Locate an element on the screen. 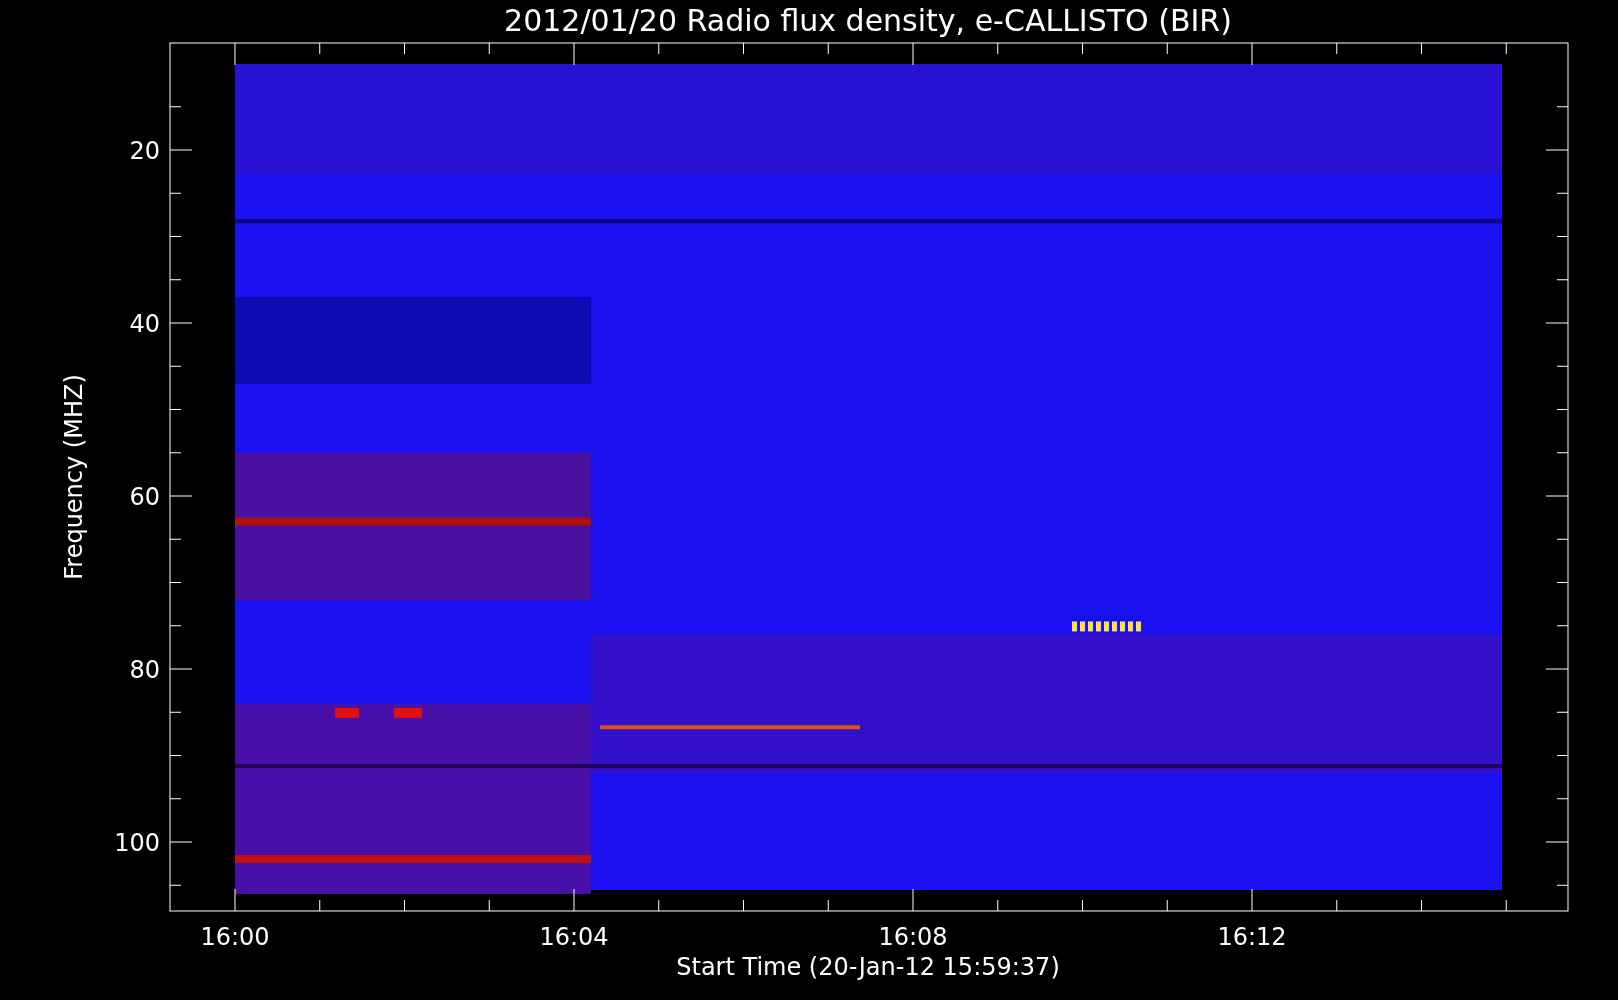 This screenshot has width=1618, height=1000. x-tick-label: 16:08 is located at coordinates (913, 937).